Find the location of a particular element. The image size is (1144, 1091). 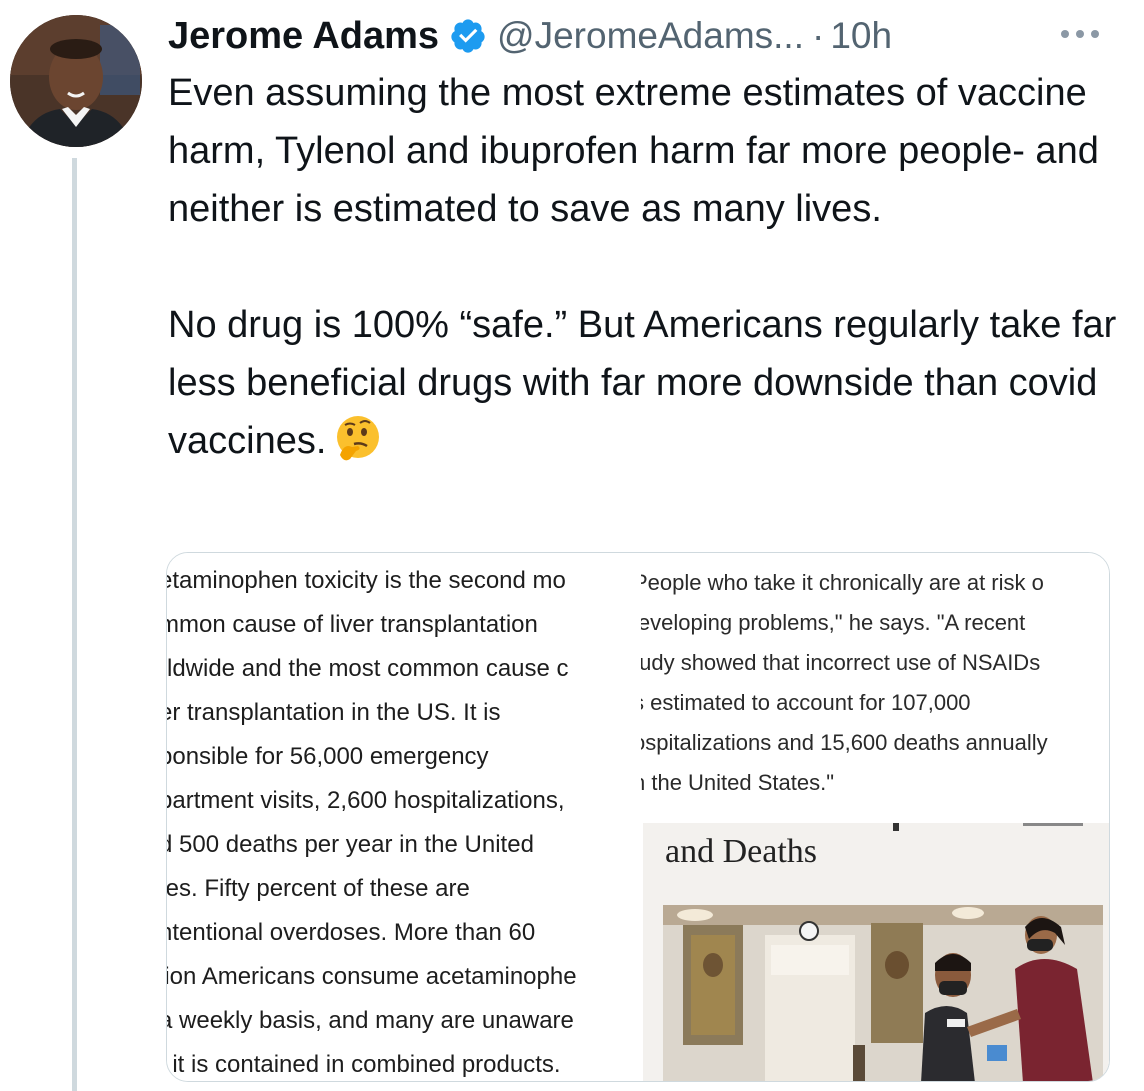

text-line: tudy showed that incorrect use of NSAIDs is located at coordinates (841, 662).